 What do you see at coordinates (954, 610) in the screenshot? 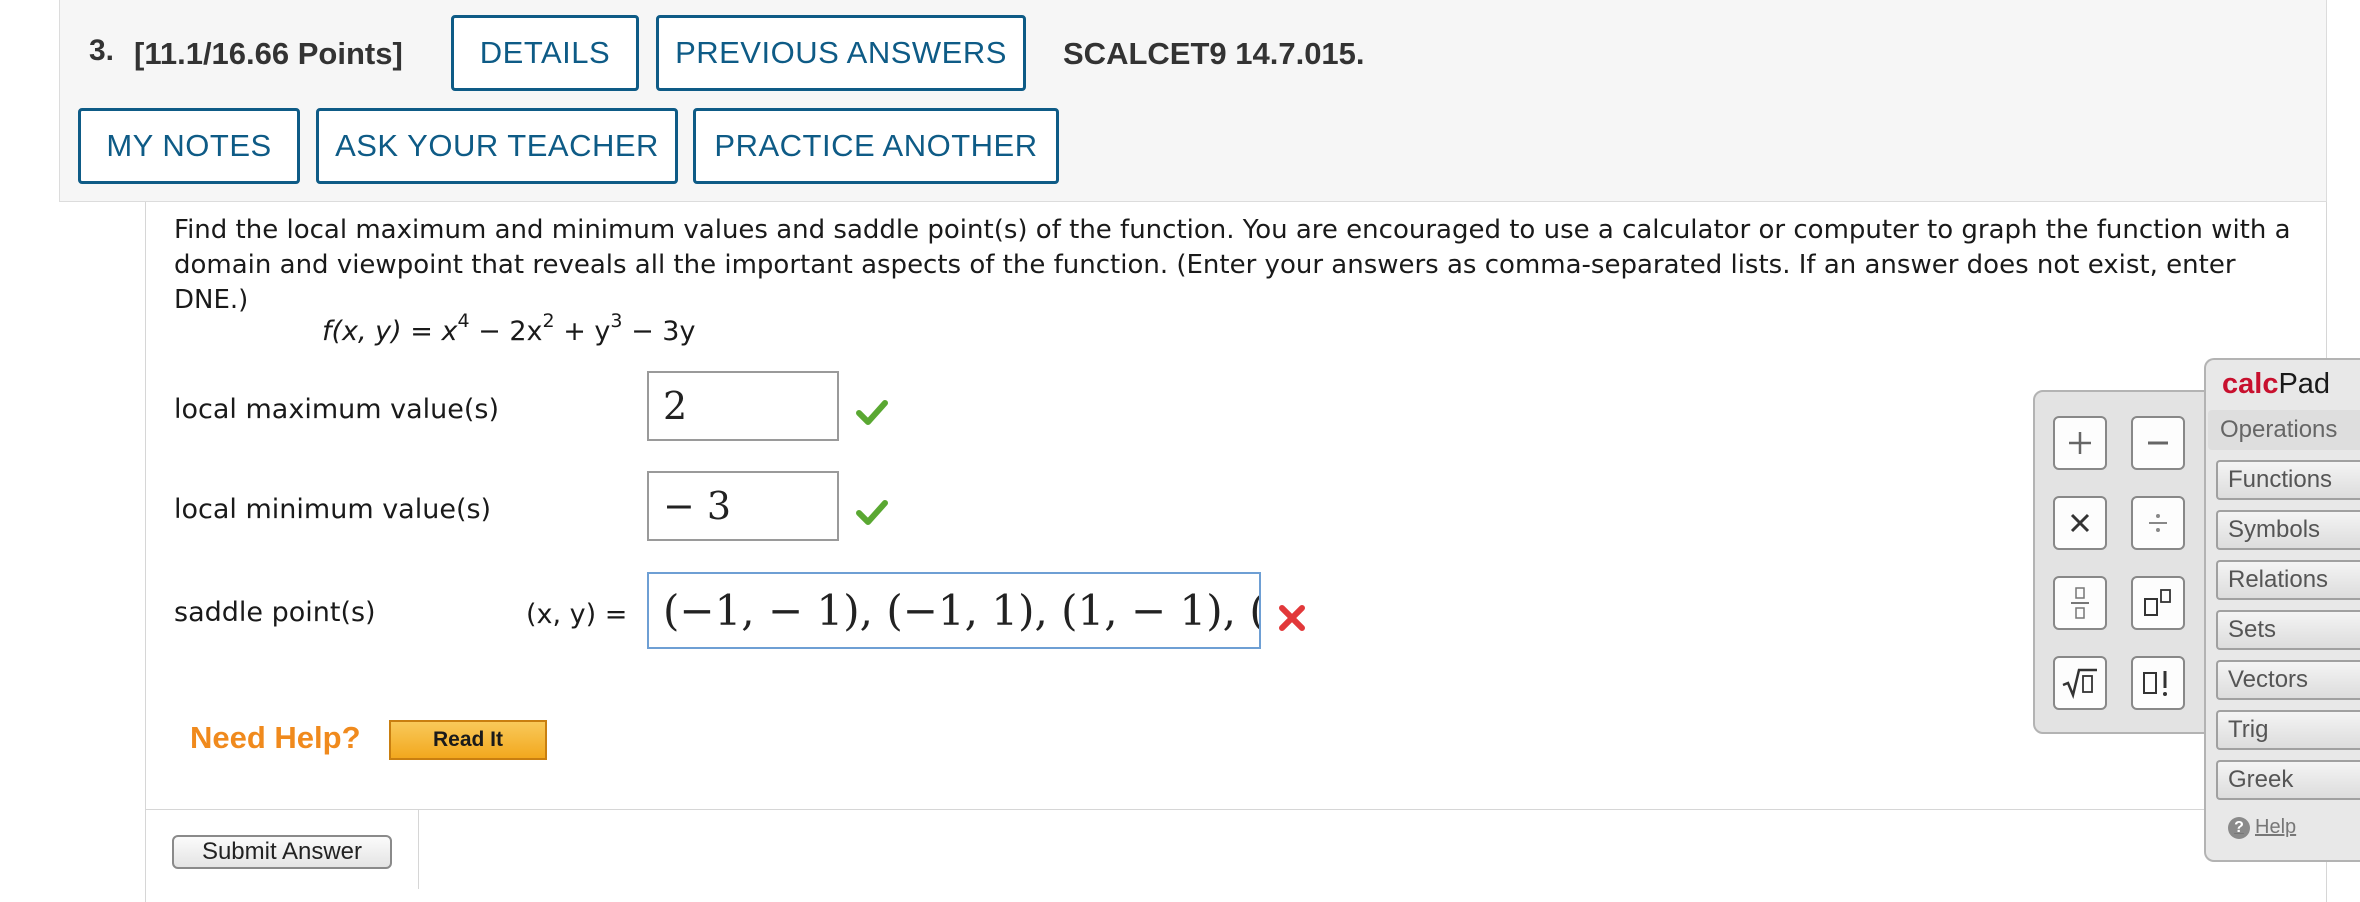
I see `saddle-point-input: (−1, − 1), (−1, 1), (1, − 1), (0,1)` at bounding box center [954, 610].